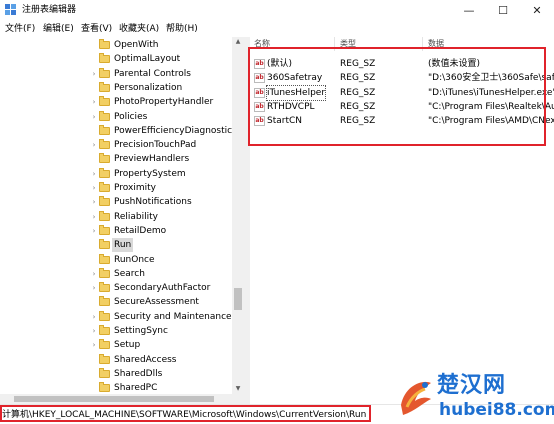 Image resolution: width=554 pixels, height=424 pixels. Describe the element at coordinates (127, 345) in the screenshot. I see `tree-item-label: Setup` at that location.